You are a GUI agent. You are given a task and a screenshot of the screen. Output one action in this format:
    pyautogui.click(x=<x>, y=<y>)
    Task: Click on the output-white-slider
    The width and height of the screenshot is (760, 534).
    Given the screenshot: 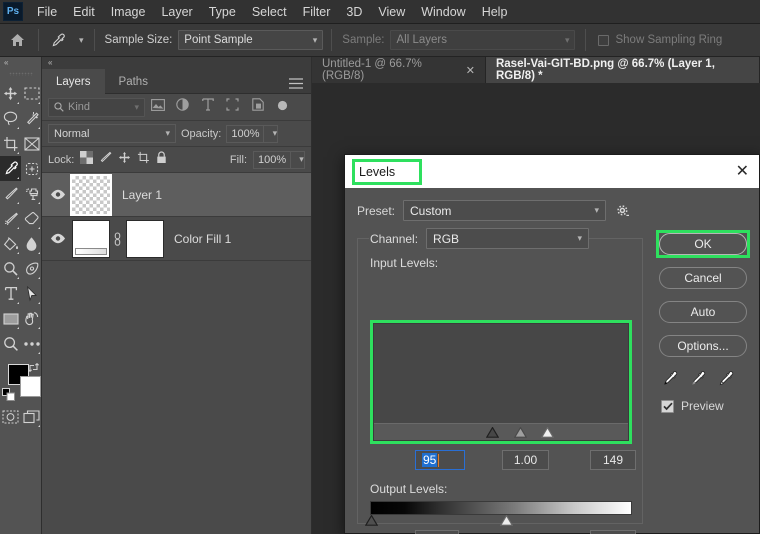 What is the action you would take?
    pyautogui.click(x=506, y=520)
    